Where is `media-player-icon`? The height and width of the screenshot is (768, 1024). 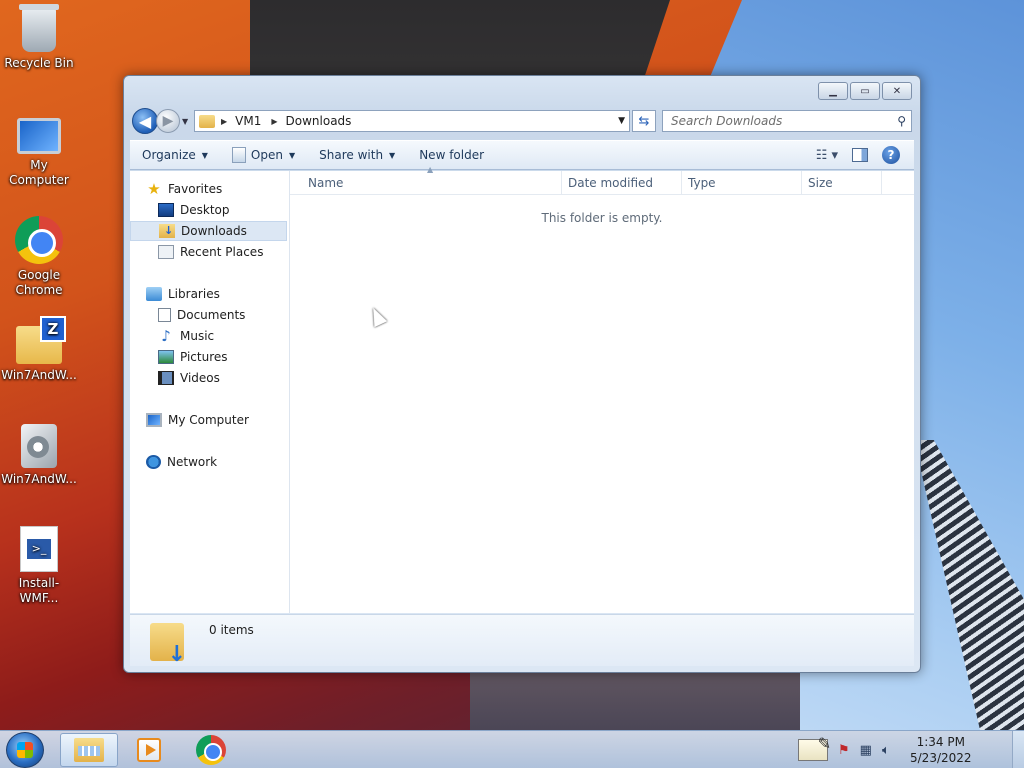
media-player-icon is located at coordinates (149, 750).